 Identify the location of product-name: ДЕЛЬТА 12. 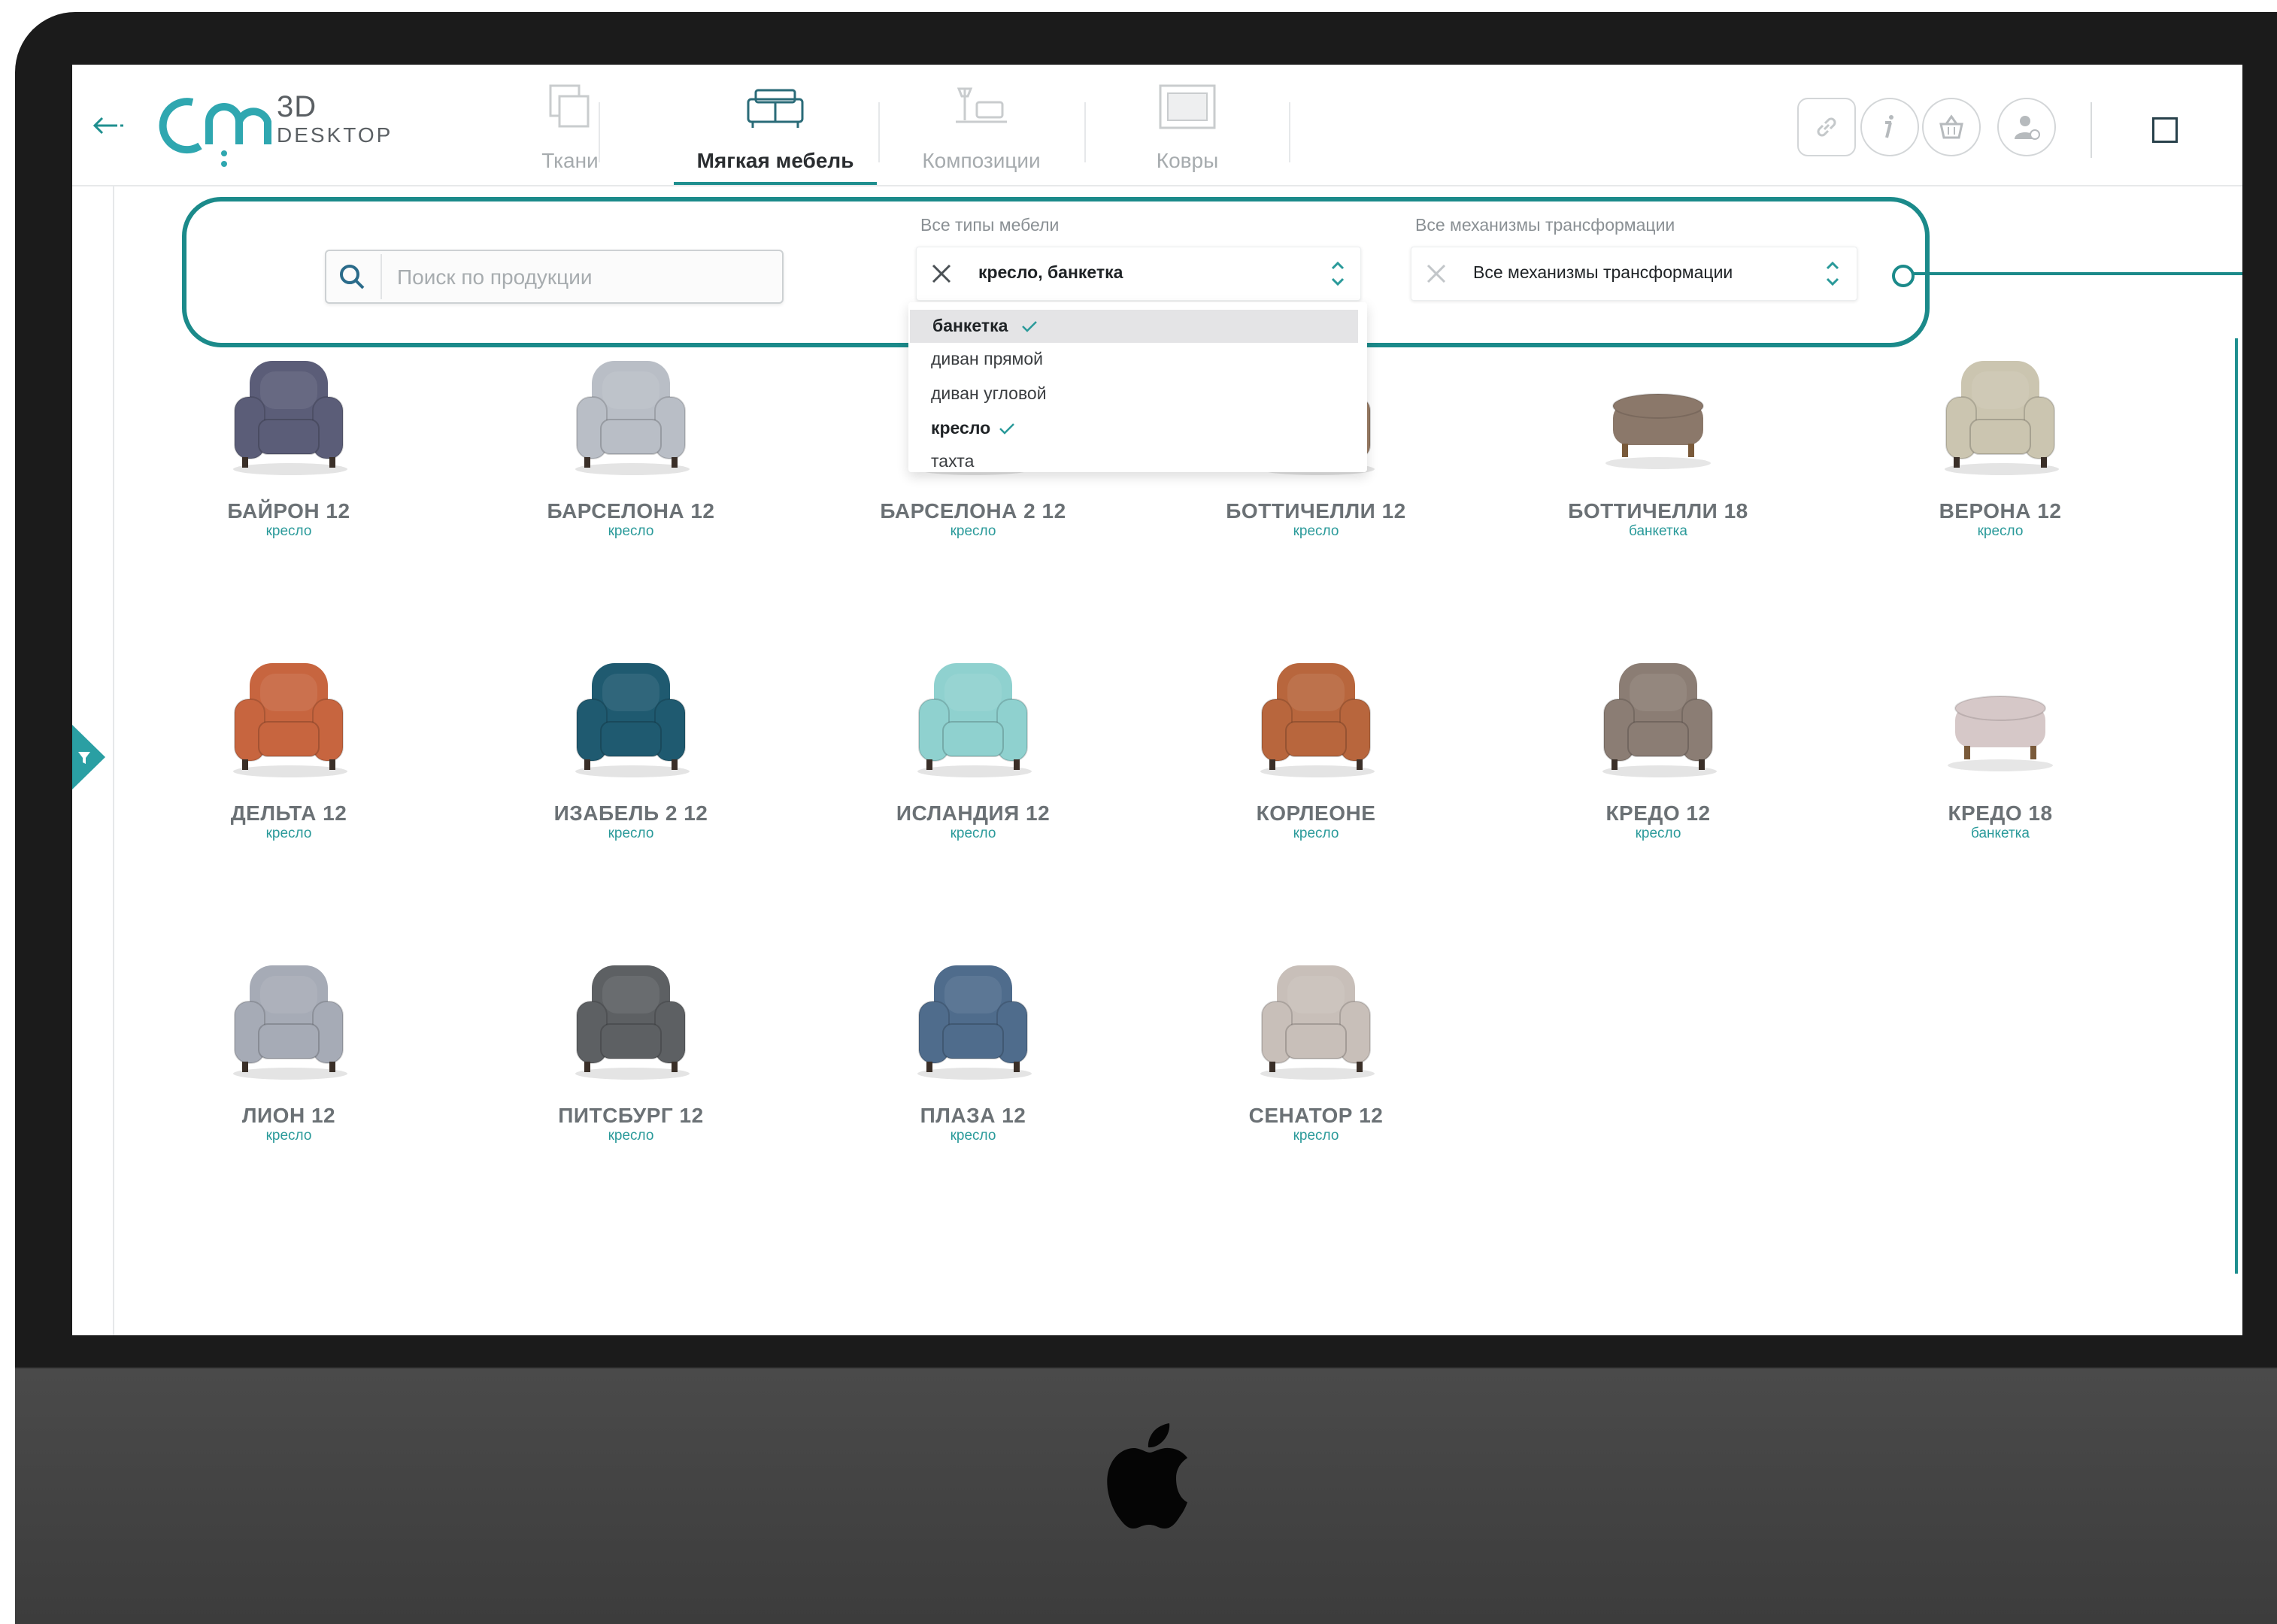
(288, 813).